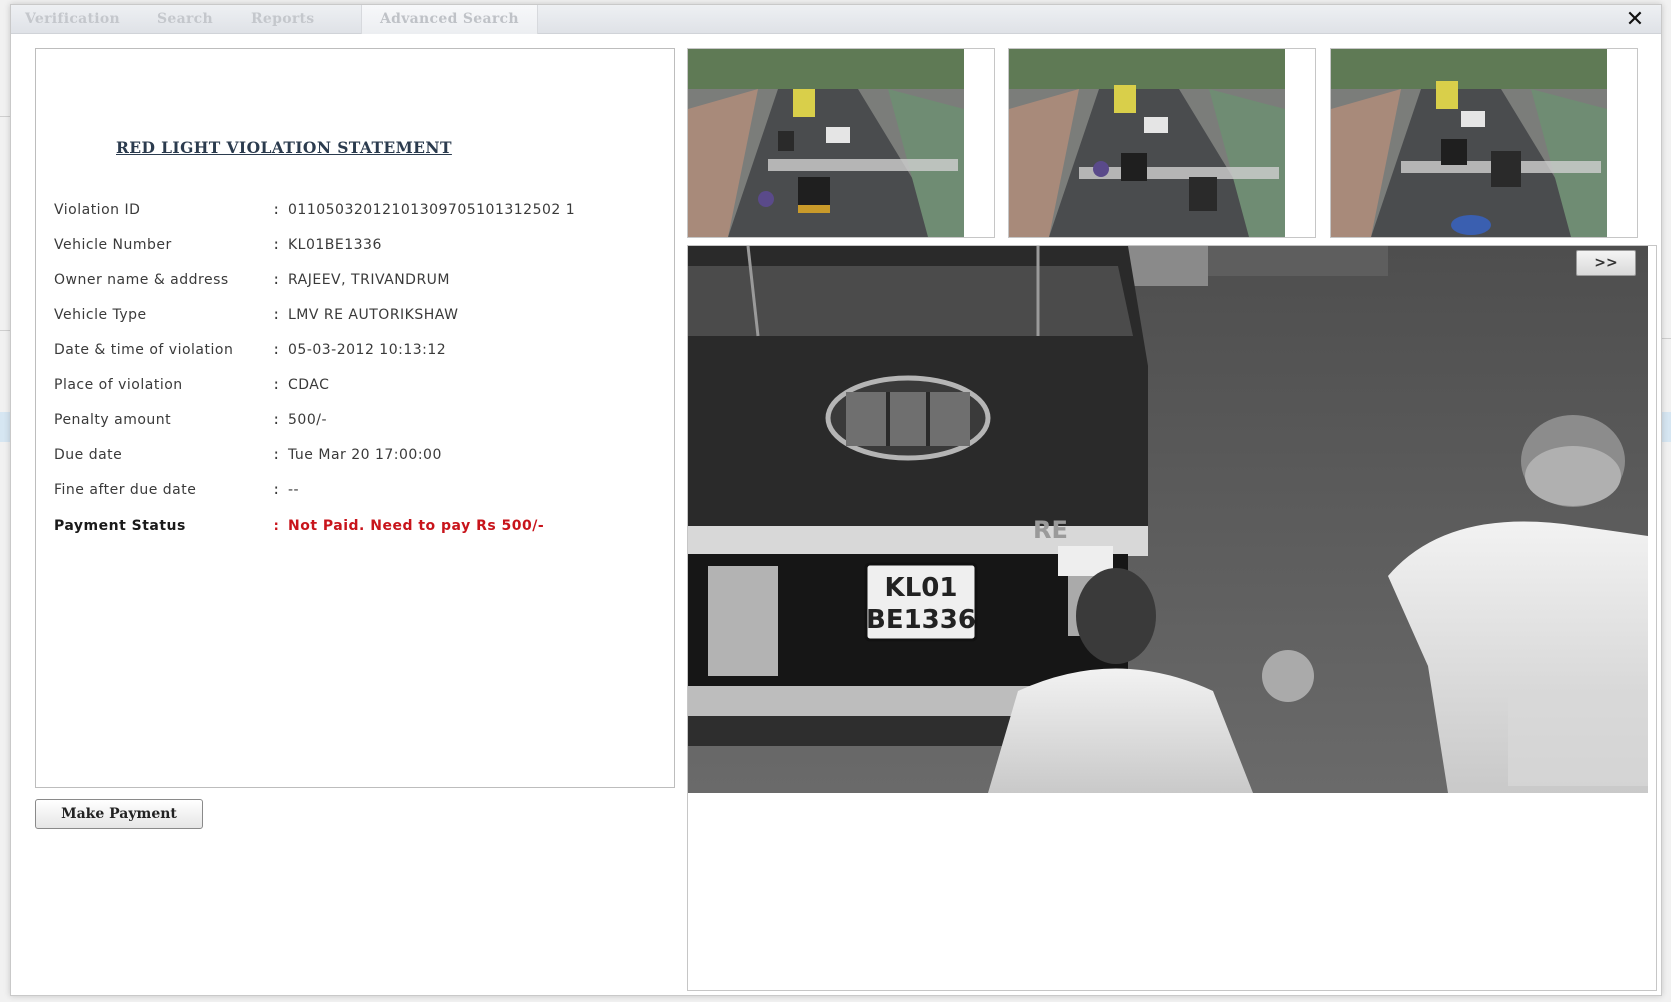 Image resolution: width=1671 pixels, height=1002 pixels. What do you see at coordinates (120, 526) in the screenshot?
I see `row-label: Payment Status` at bounding box center [120, 526].